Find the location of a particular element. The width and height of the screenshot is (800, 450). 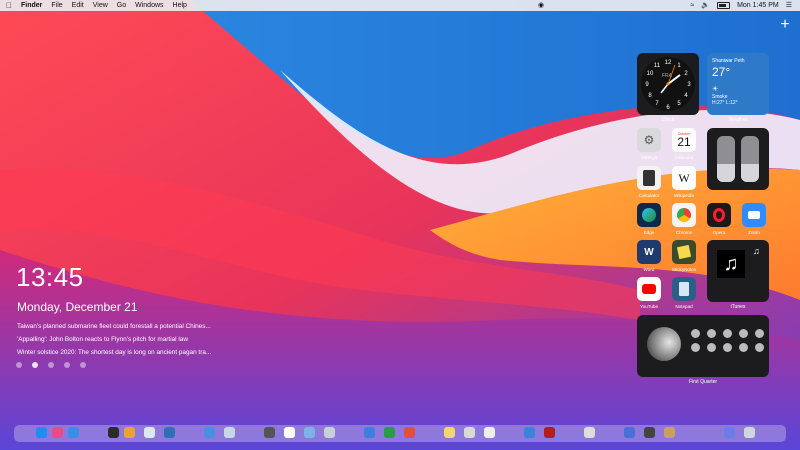

stickynotes-app is located at coordinates (684, 252).